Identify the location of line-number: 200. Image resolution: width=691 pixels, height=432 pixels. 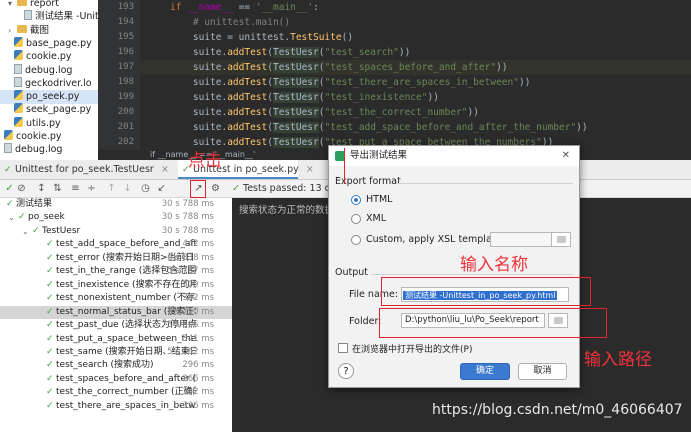
(125, 112).